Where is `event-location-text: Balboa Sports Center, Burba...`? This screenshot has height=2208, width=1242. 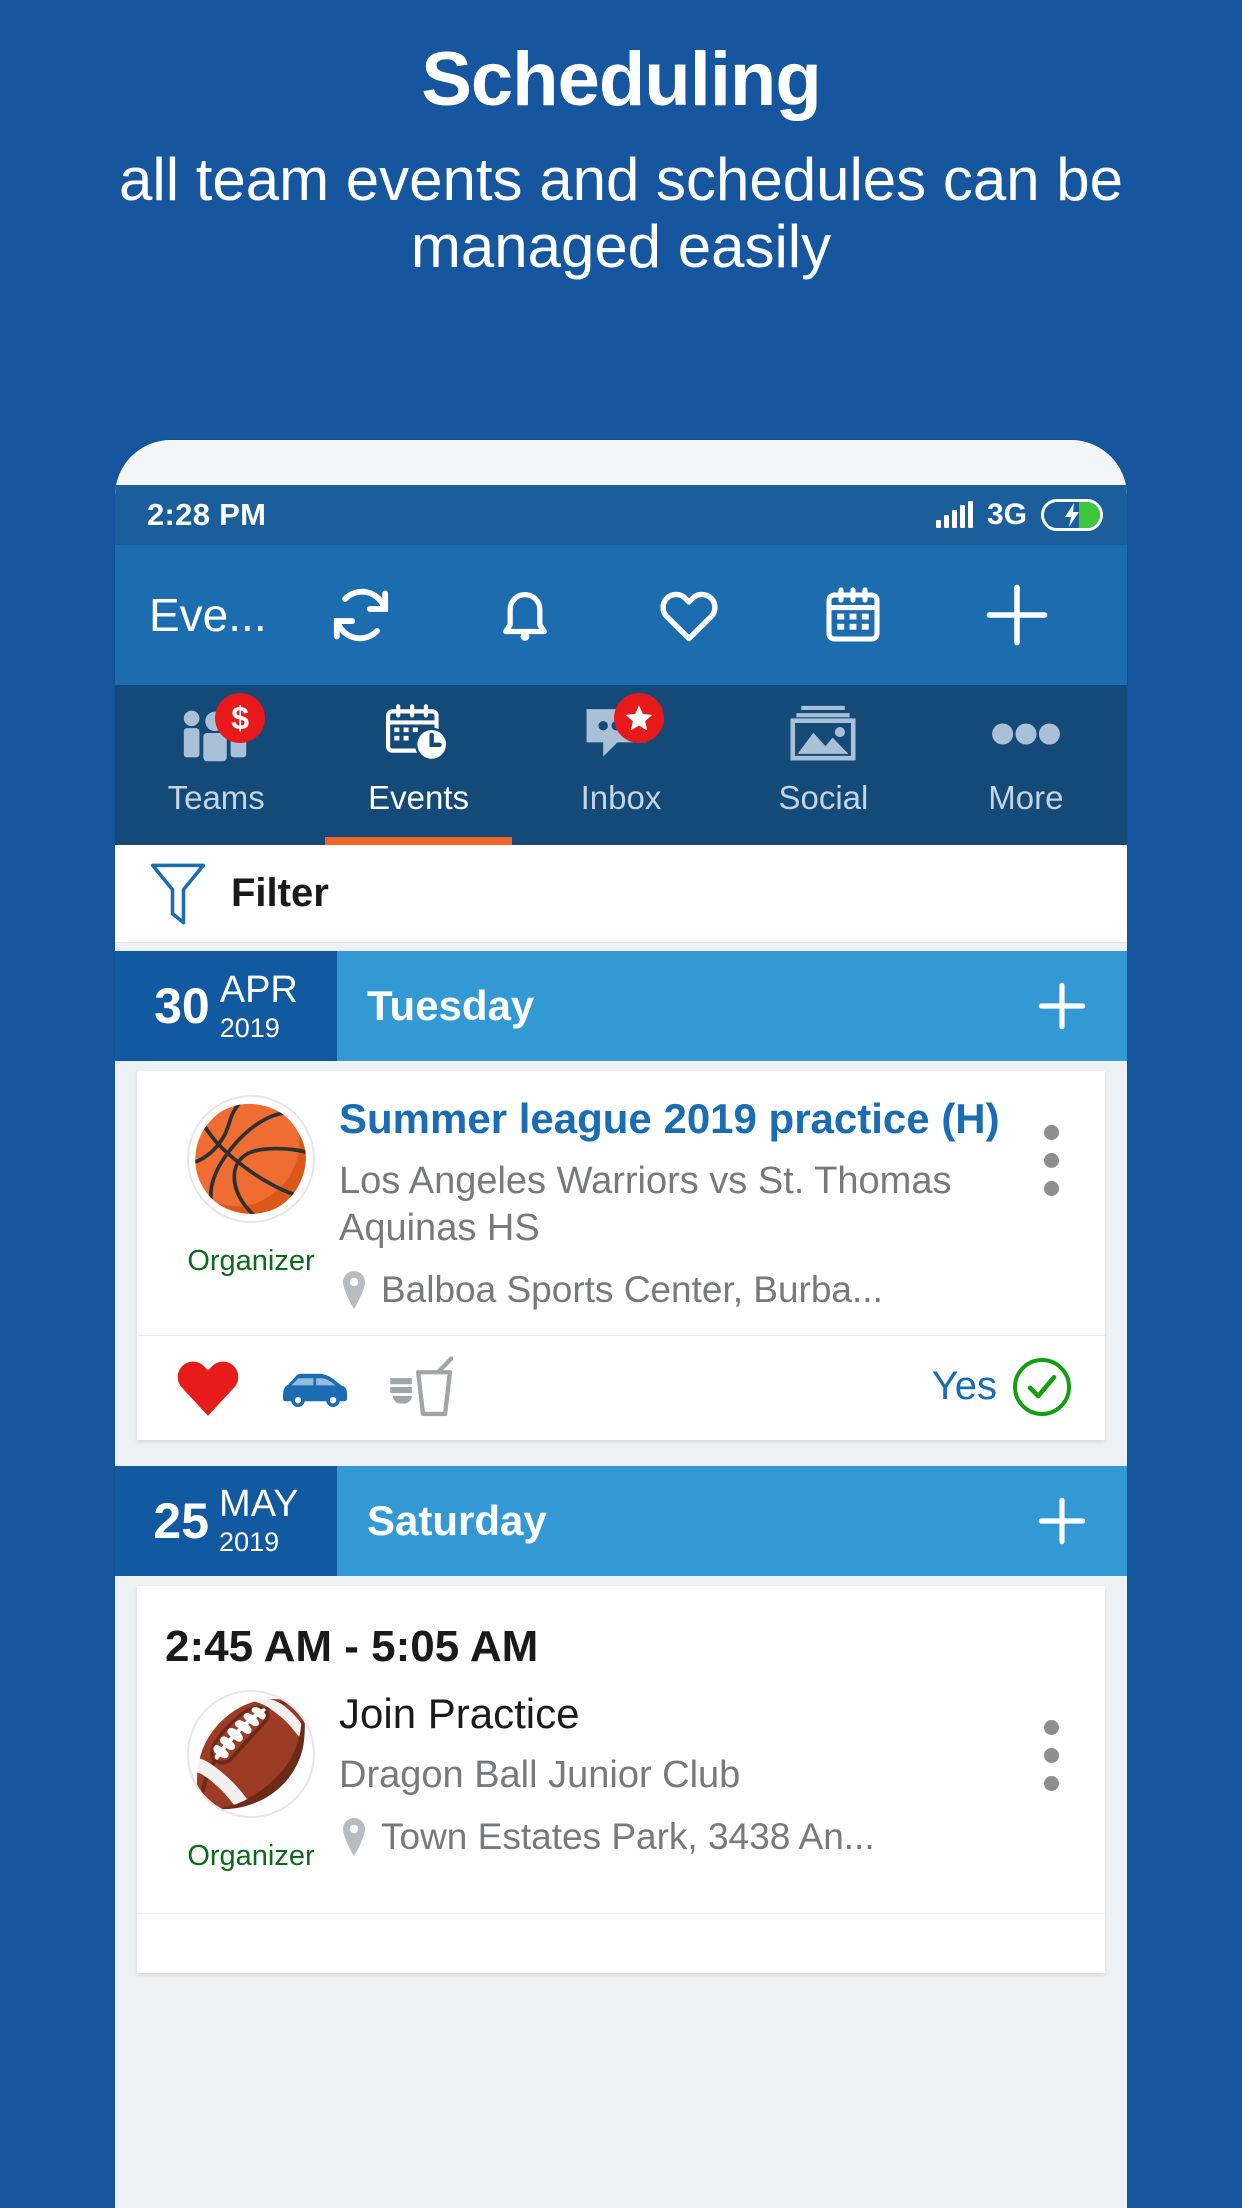
event-location-text: Balboa Sports Center, Burba... is located at coordinates (632, 1289).